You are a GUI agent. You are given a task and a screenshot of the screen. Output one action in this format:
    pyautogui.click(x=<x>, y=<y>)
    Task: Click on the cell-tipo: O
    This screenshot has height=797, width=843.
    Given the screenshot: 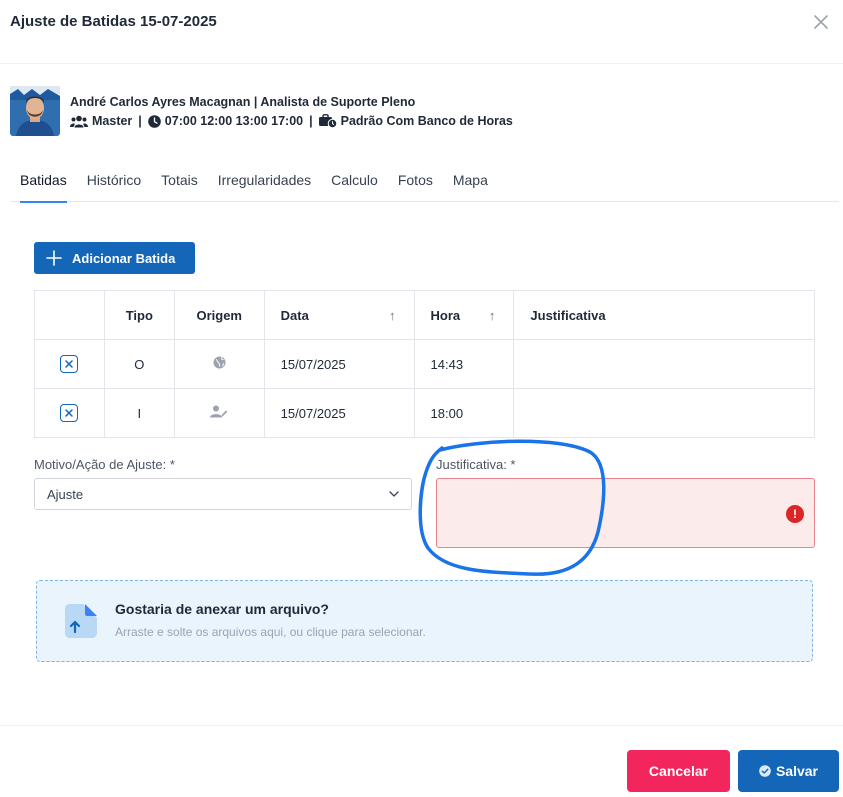 What is the action you would take?
    pyautogui.click(x=139, y=364)
    